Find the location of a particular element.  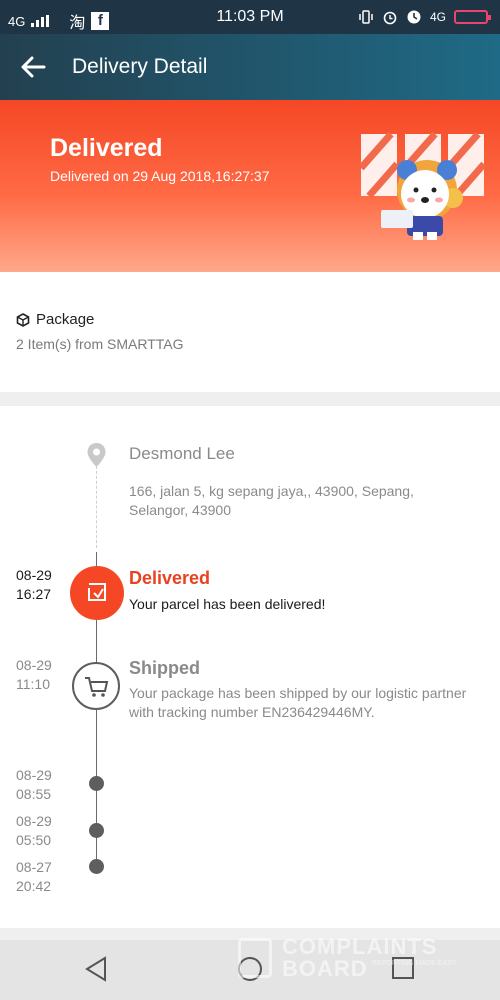

page-title: Delivery Detail is located at coordinates (140, 66).